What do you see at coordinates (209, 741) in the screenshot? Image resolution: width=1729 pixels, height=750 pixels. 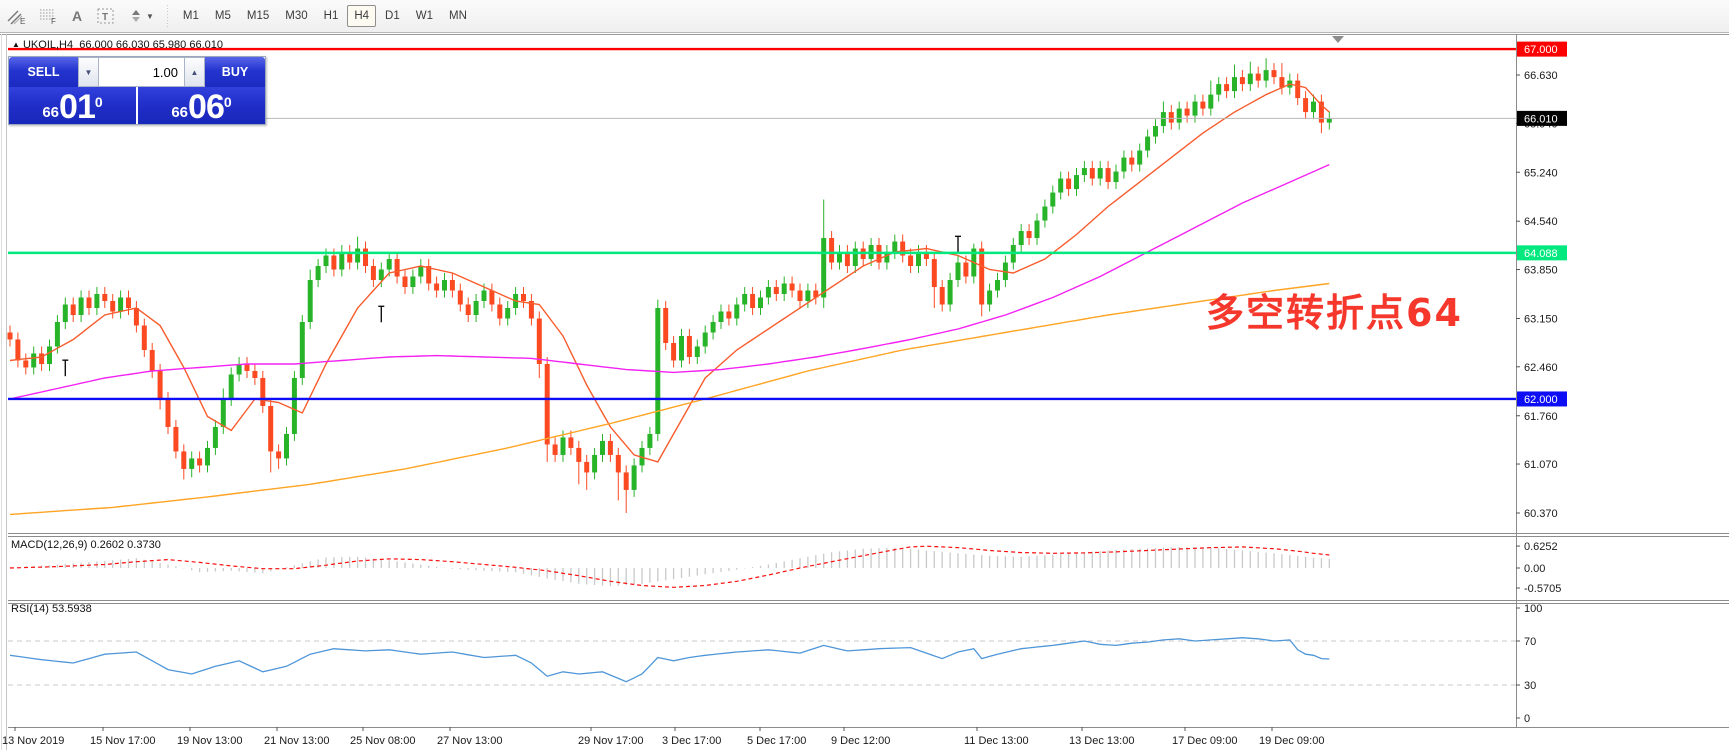 I see `time-tick-label: 19 Nov 13:00` at bounding box center [209, 741].